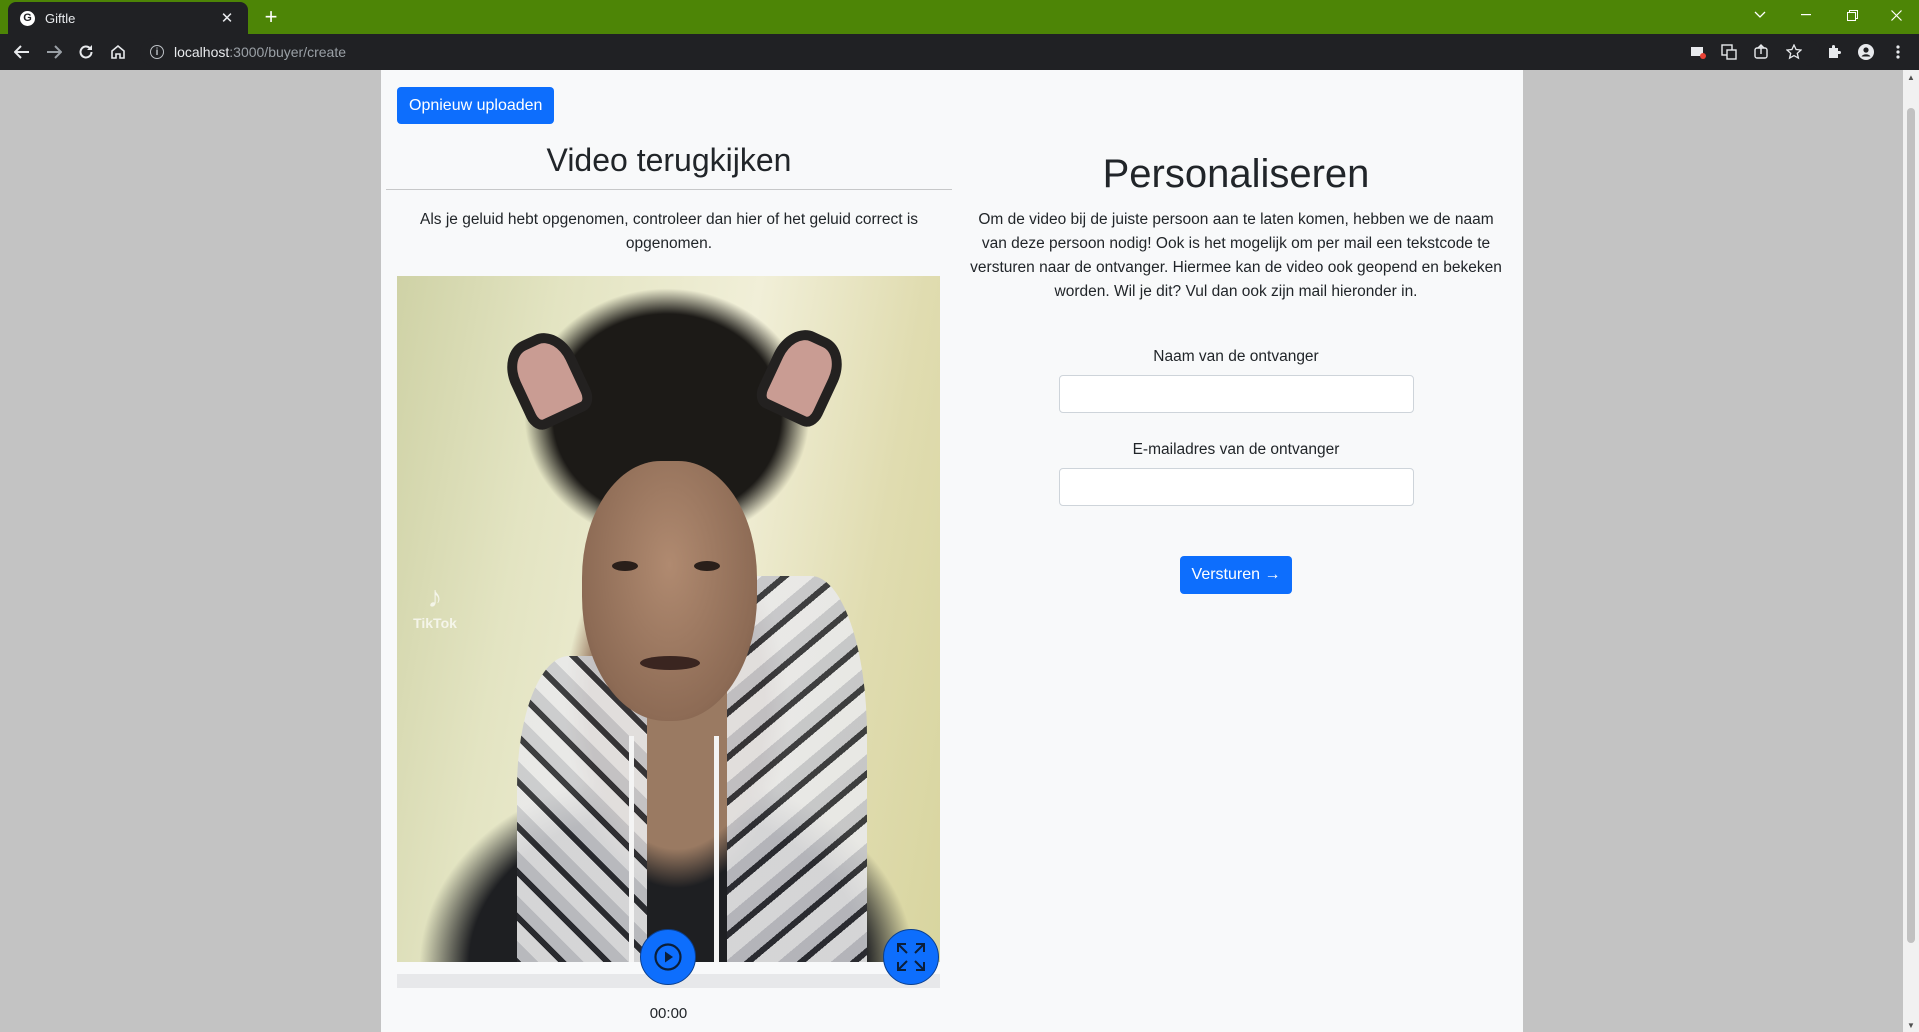  Describe the element at coordinates (1236, 356) in the screenshot. I see `recipient-name-label: Naam van de ontvanger` at that location.